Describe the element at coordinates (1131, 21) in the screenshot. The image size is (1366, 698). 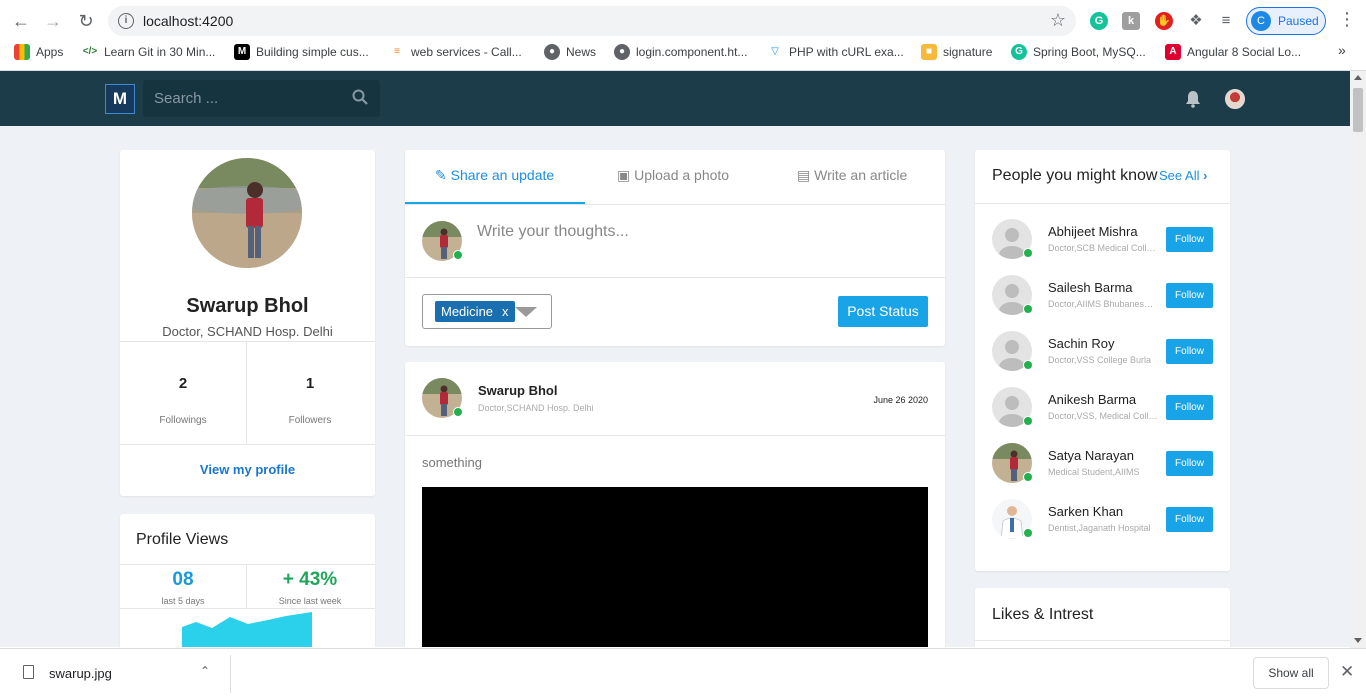
I see `extension-icon: k` at that location.